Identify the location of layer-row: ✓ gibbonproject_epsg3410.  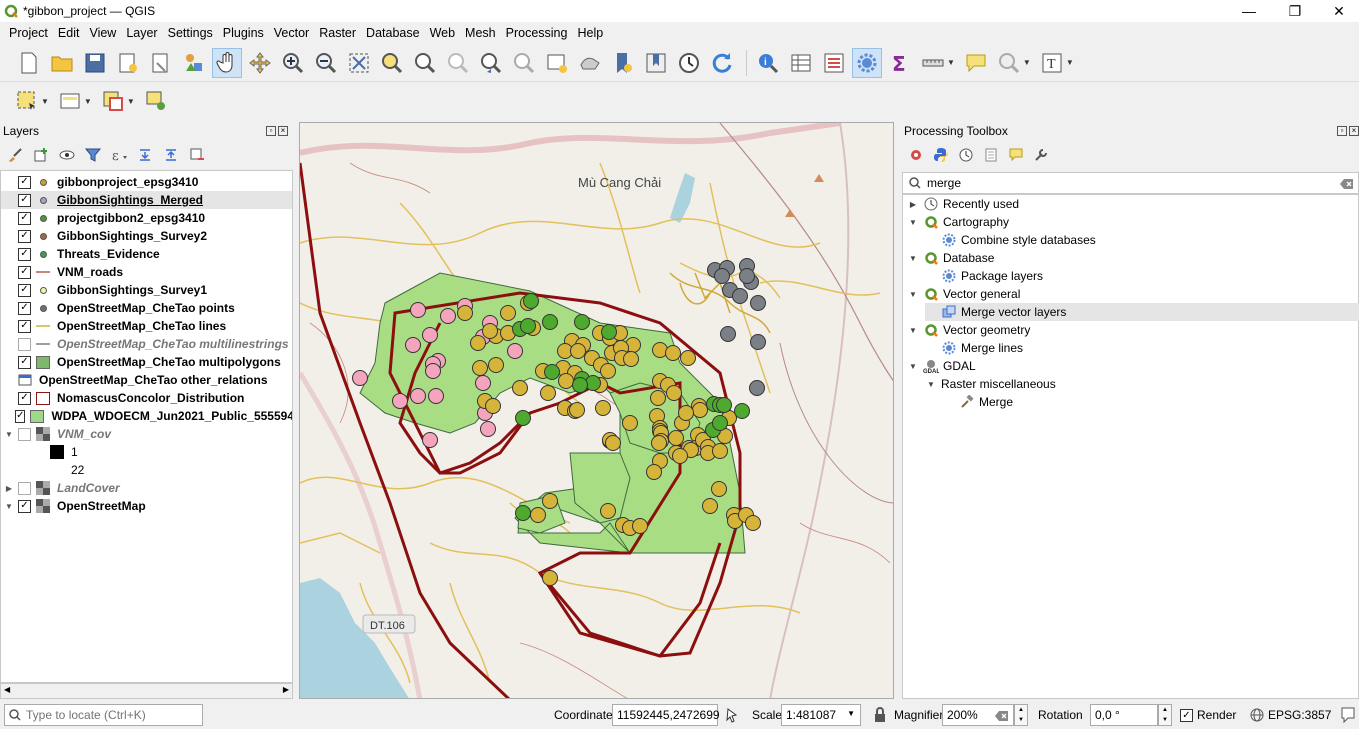
(146, 182).